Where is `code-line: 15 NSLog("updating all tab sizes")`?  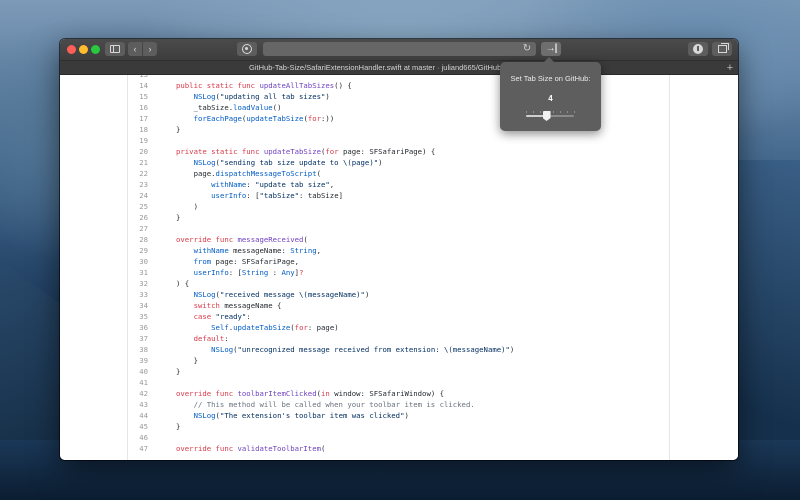 code-line: 15 NSLog("updating all tab sizes") is located at coordinates (229, 96).